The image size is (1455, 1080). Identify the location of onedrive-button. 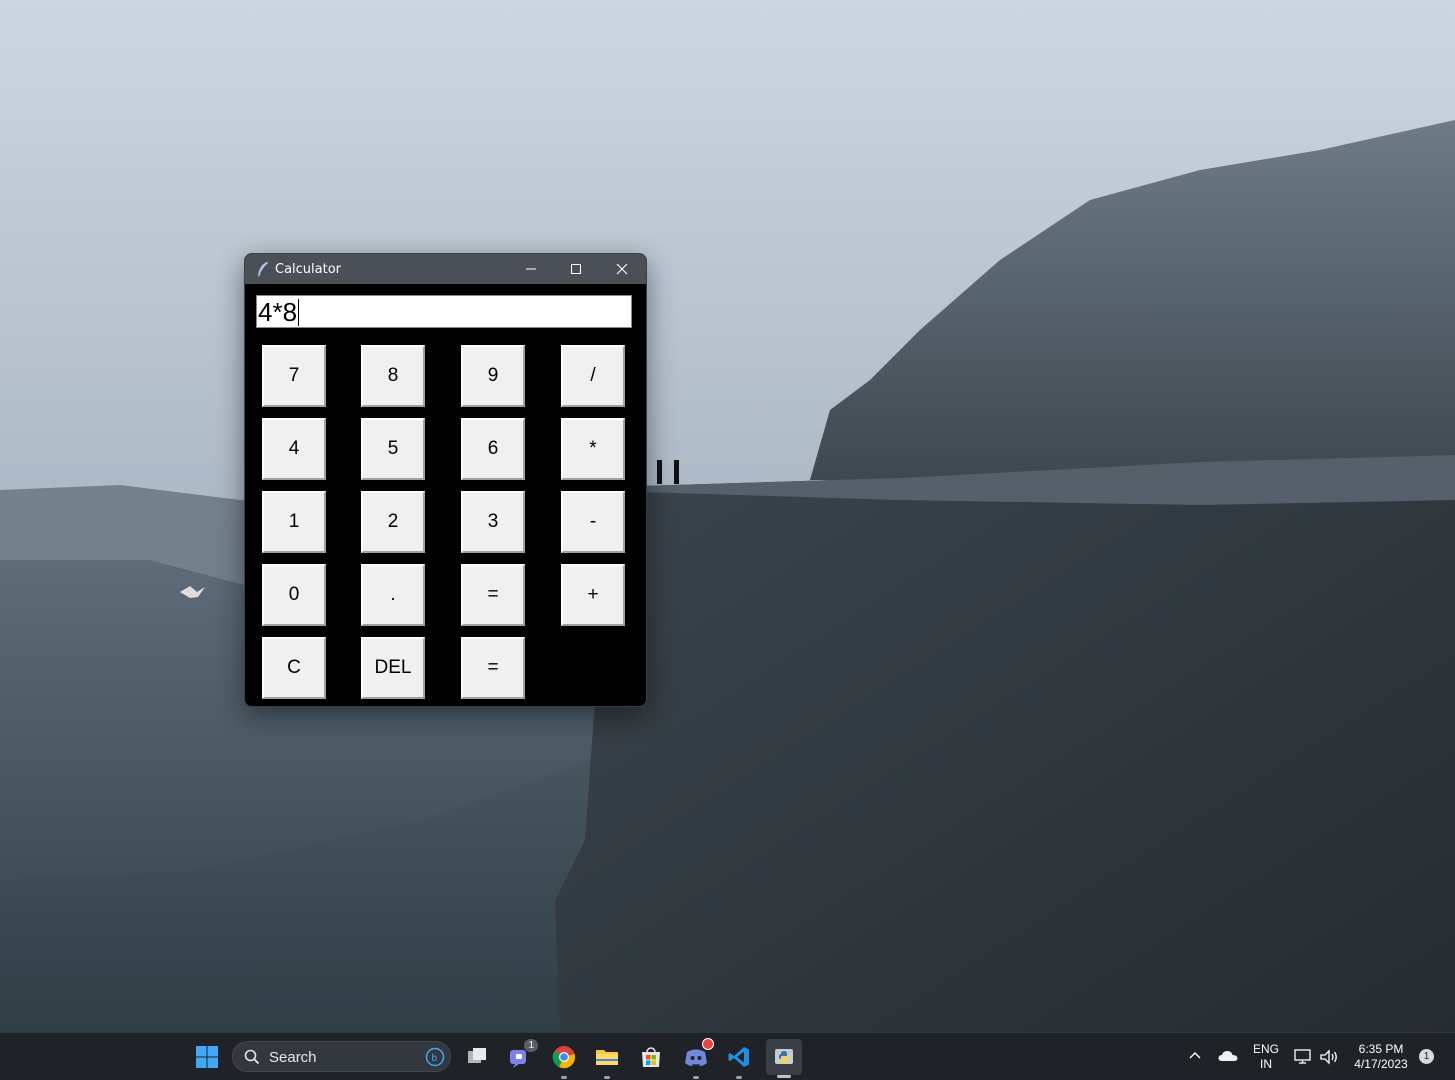
(1228, 1056).